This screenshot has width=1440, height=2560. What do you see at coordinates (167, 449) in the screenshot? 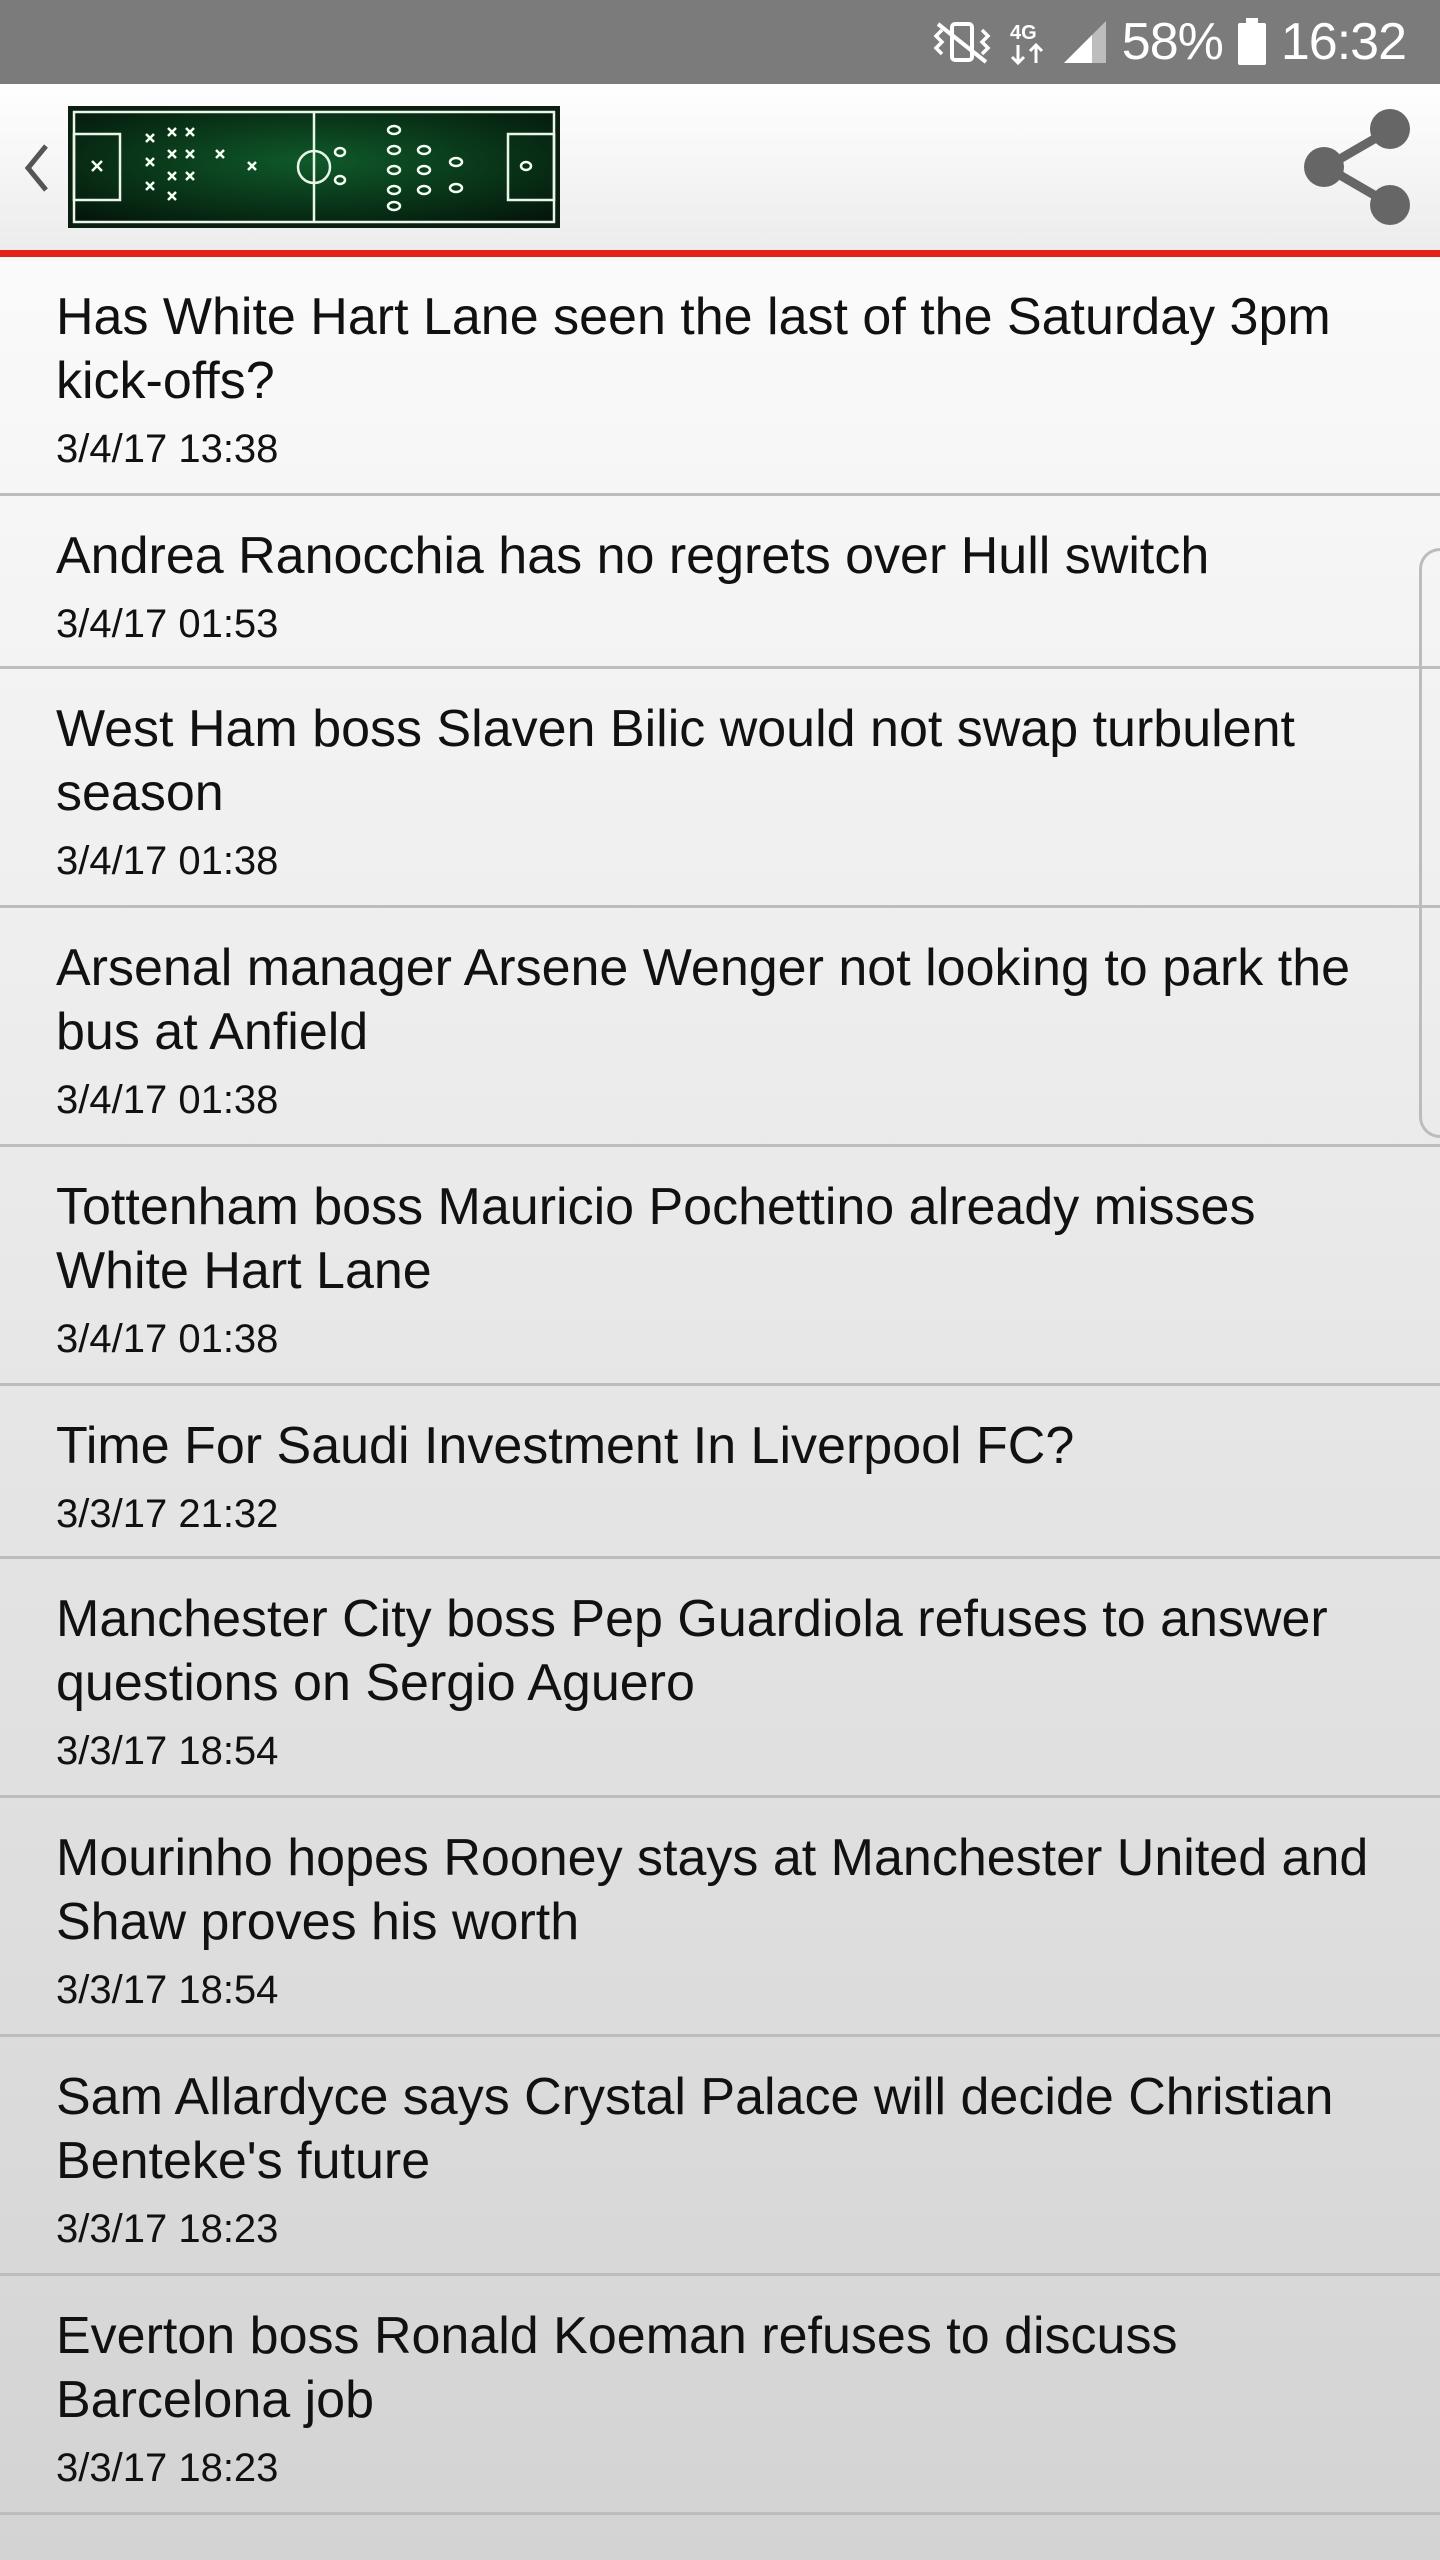
I see `article-date: 3/4/17 13:38` at bounding box center [167, 449].